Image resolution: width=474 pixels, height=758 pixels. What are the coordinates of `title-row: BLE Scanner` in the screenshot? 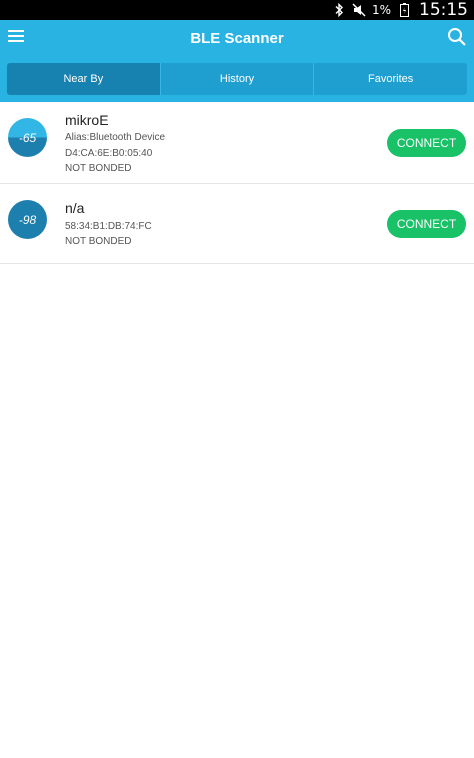 It's located at (237, 38).